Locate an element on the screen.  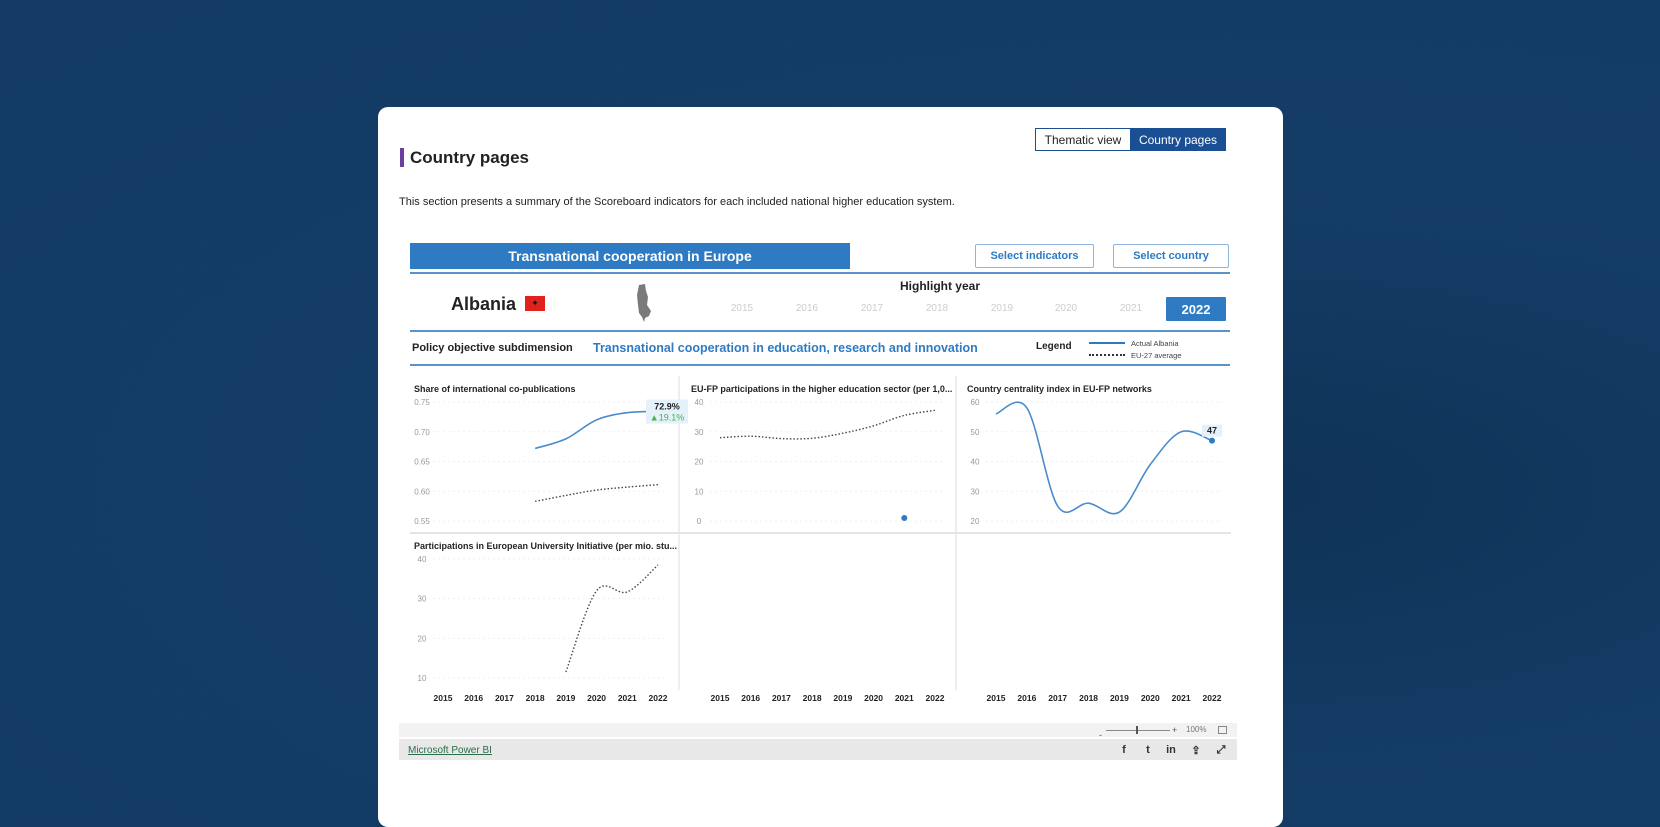
y-tick-label: 0.70 is located at coordinates (422, 432).